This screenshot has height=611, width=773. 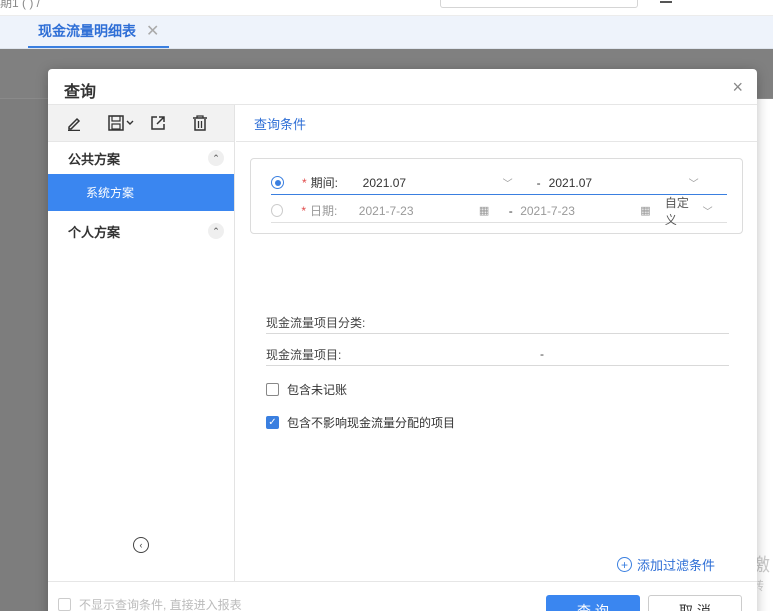 I want to click on period-to-input: 2021.07, so click(x=619, y=183).